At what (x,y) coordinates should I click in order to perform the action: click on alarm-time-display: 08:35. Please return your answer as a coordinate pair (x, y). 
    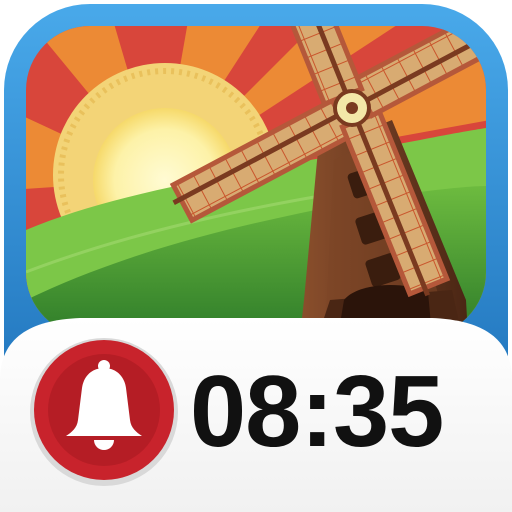
    Looking at the image, I should click on (317, 412).